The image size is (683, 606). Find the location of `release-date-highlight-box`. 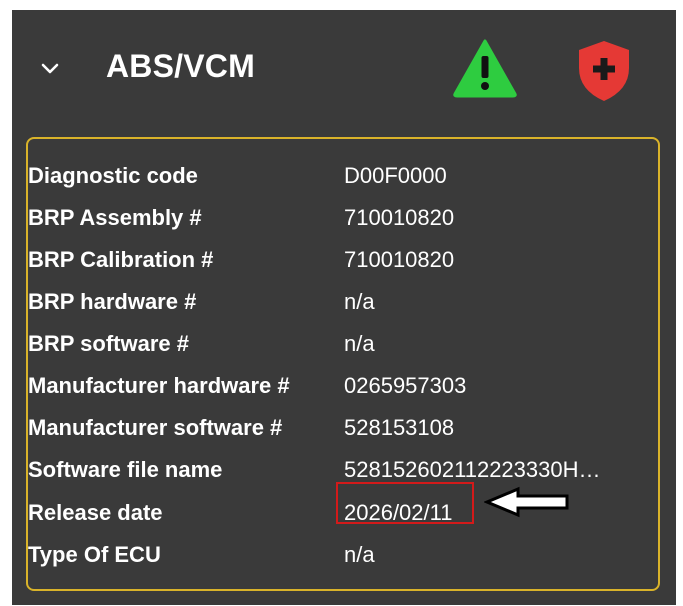

release-date-highlight-box is located at coordinates (405, 503).